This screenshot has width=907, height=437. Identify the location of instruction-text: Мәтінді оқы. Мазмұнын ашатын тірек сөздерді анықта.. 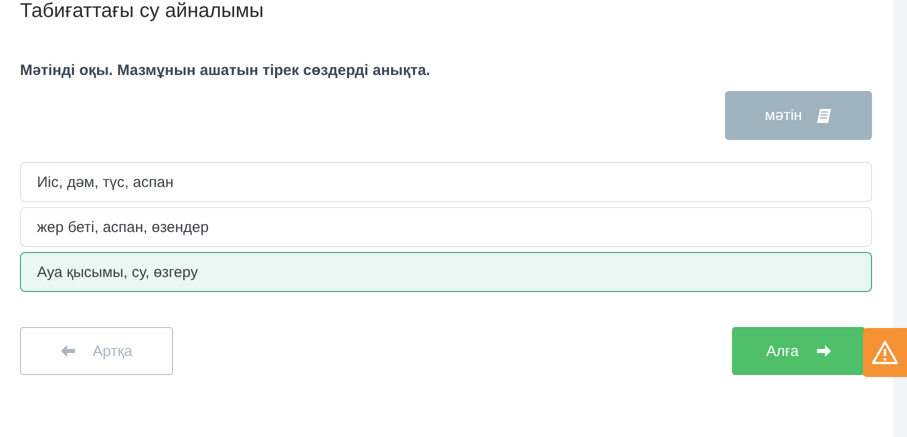
(226, 70).